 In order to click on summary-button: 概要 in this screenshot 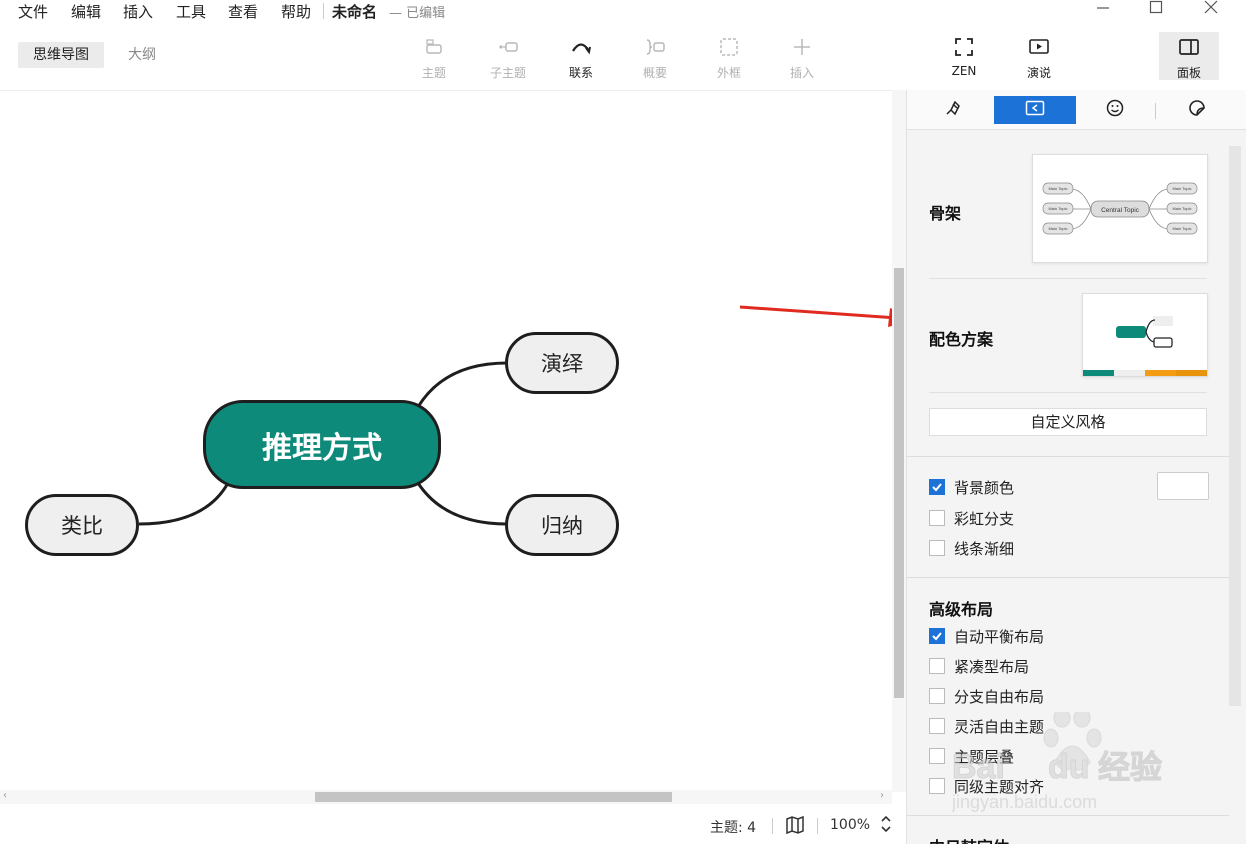, I will do `click(655, 58)`.